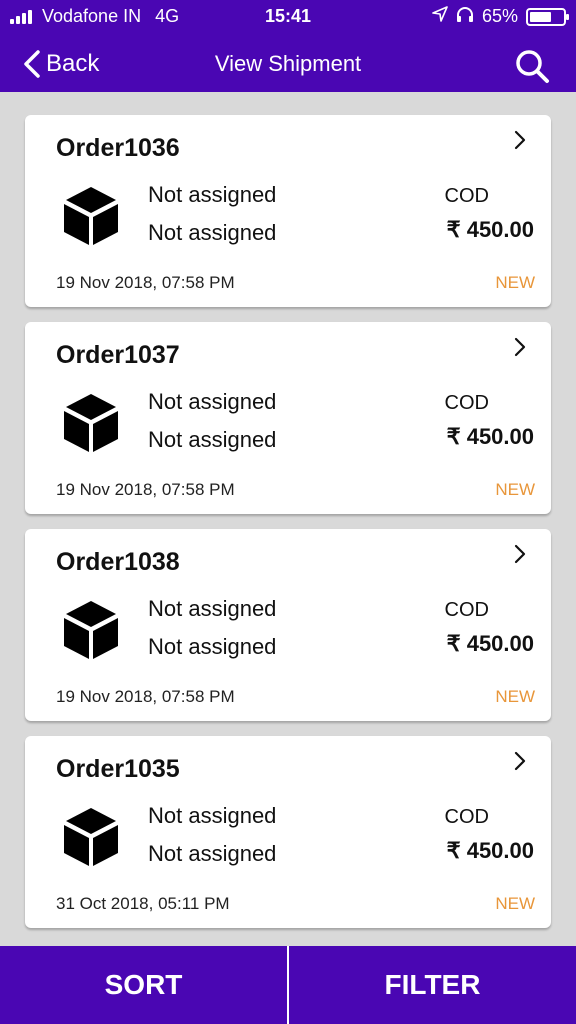 The image size is (576, 1024). I want to click on headphones-icon, so click(465, 16).